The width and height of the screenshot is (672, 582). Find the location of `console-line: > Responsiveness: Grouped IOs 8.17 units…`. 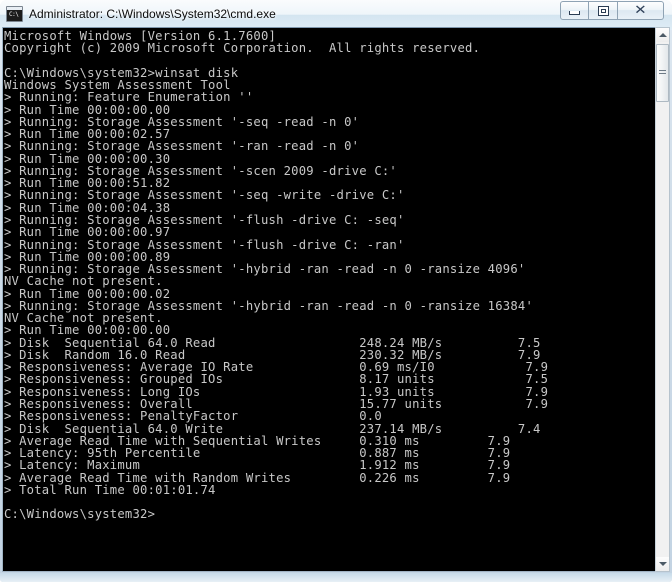

console-line: > Responsiveness: Grouped IOs 8.17 units… is located at coordinates (276, 379).